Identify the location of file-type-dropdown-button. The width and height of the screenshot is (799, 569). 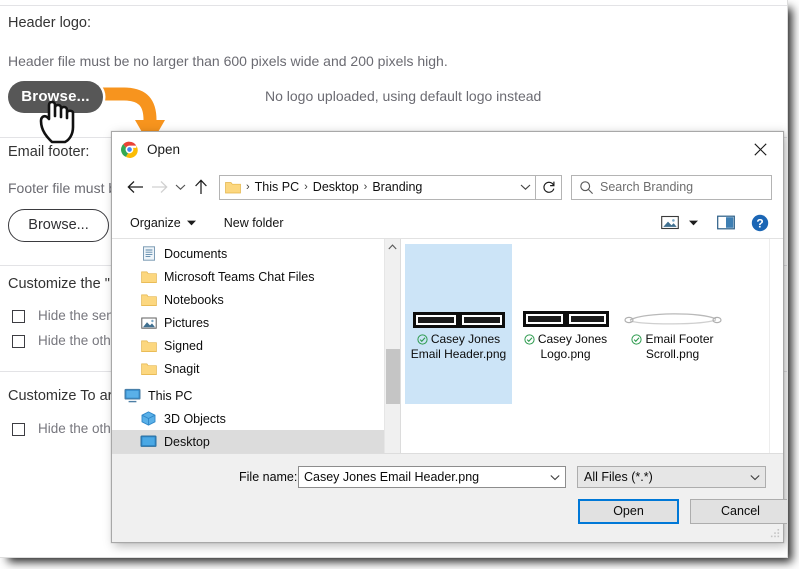
(755, 477).